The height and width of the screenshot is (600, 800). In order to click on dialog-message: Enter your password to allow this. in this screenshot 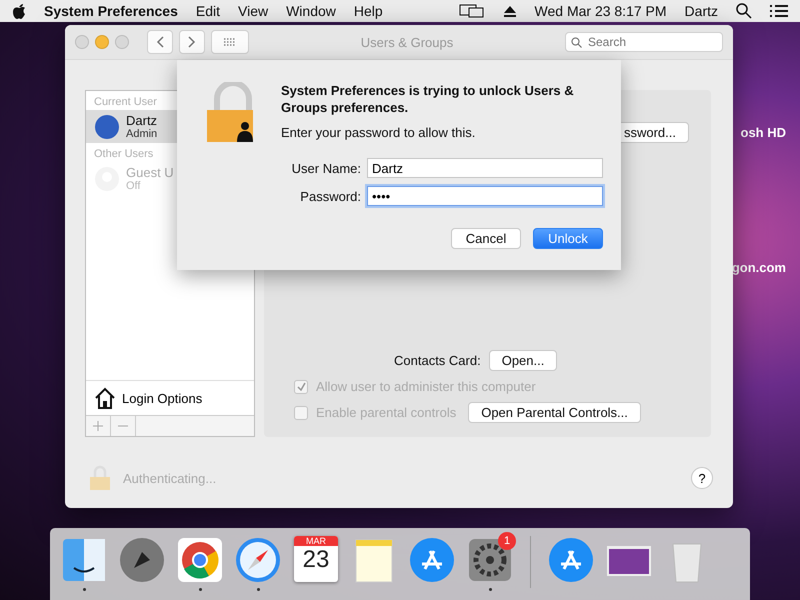, I will do `click(378, 132)`.